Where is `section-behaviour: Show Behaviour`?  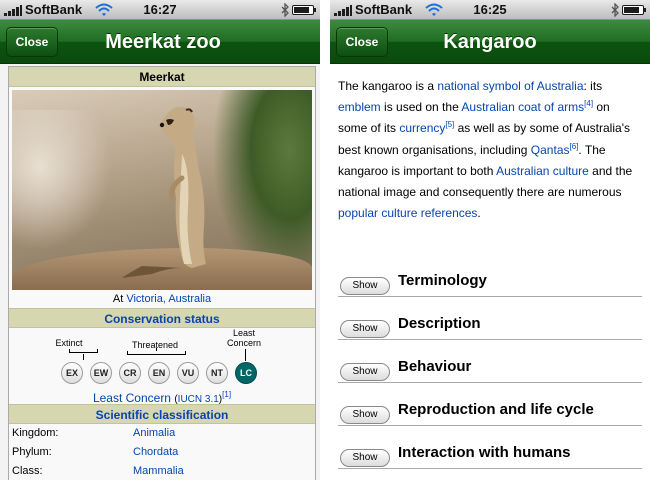
section-behaviour: Show Behaviour is located at coordinates (490, 368).